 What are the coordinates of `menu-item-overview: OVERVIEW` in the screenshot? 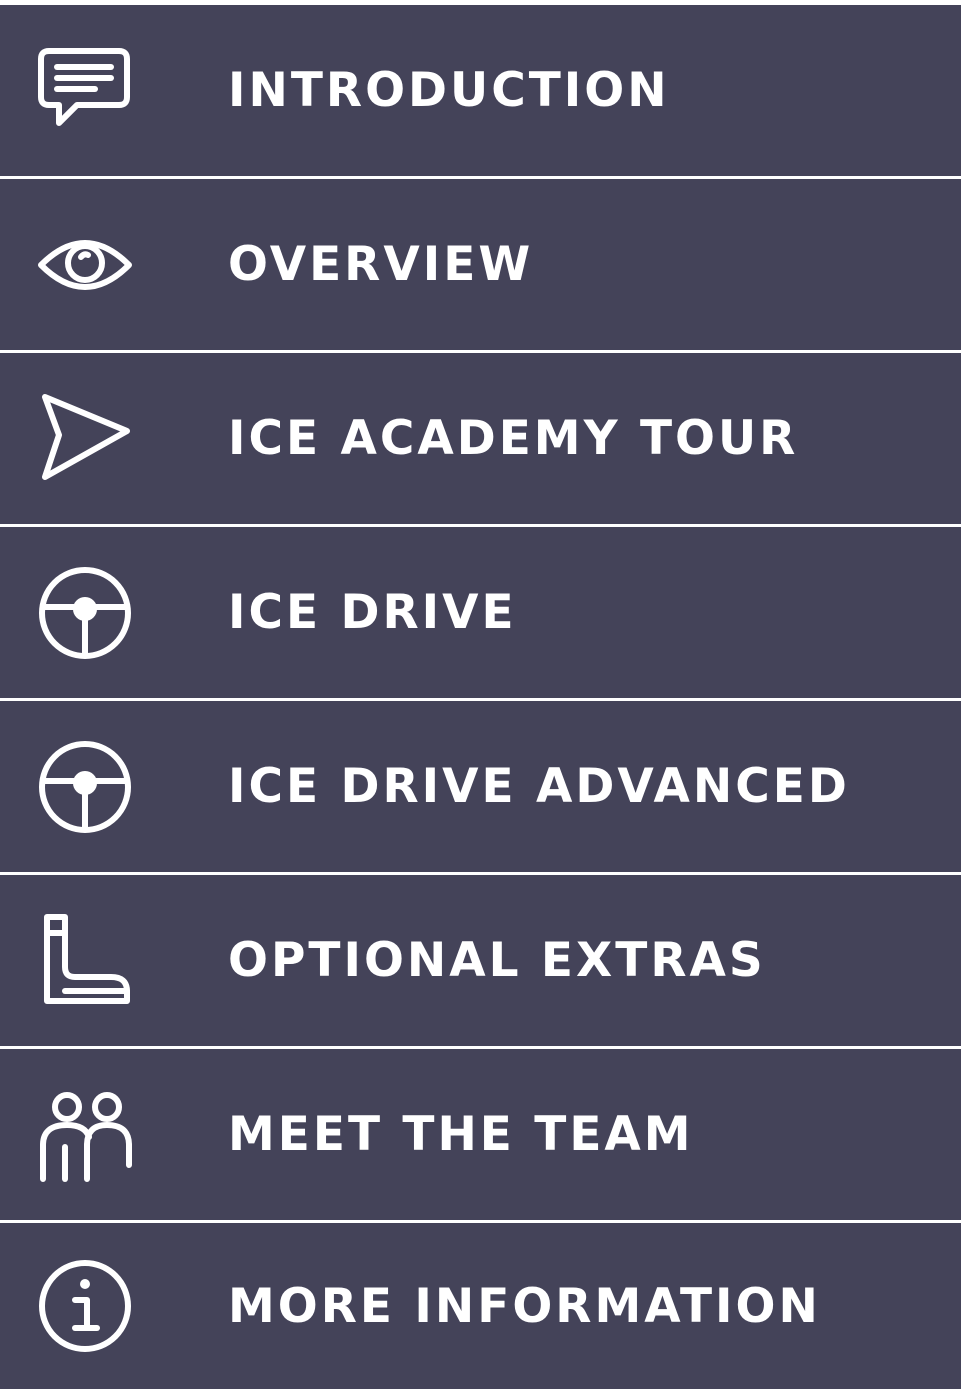 It's located at (480, 264).